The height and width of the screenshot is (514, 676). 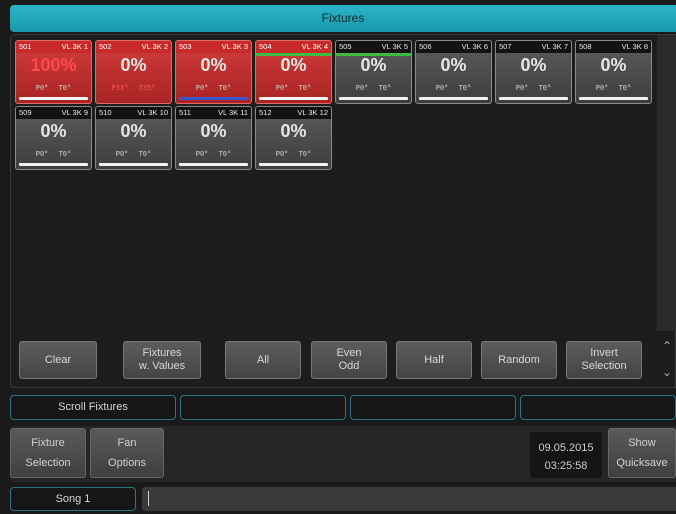 What do you see at coordinates (642, 453) in the screenshot?
I see `show-quicksave-button: Show Quicksave` at bounding box center [642, 453].